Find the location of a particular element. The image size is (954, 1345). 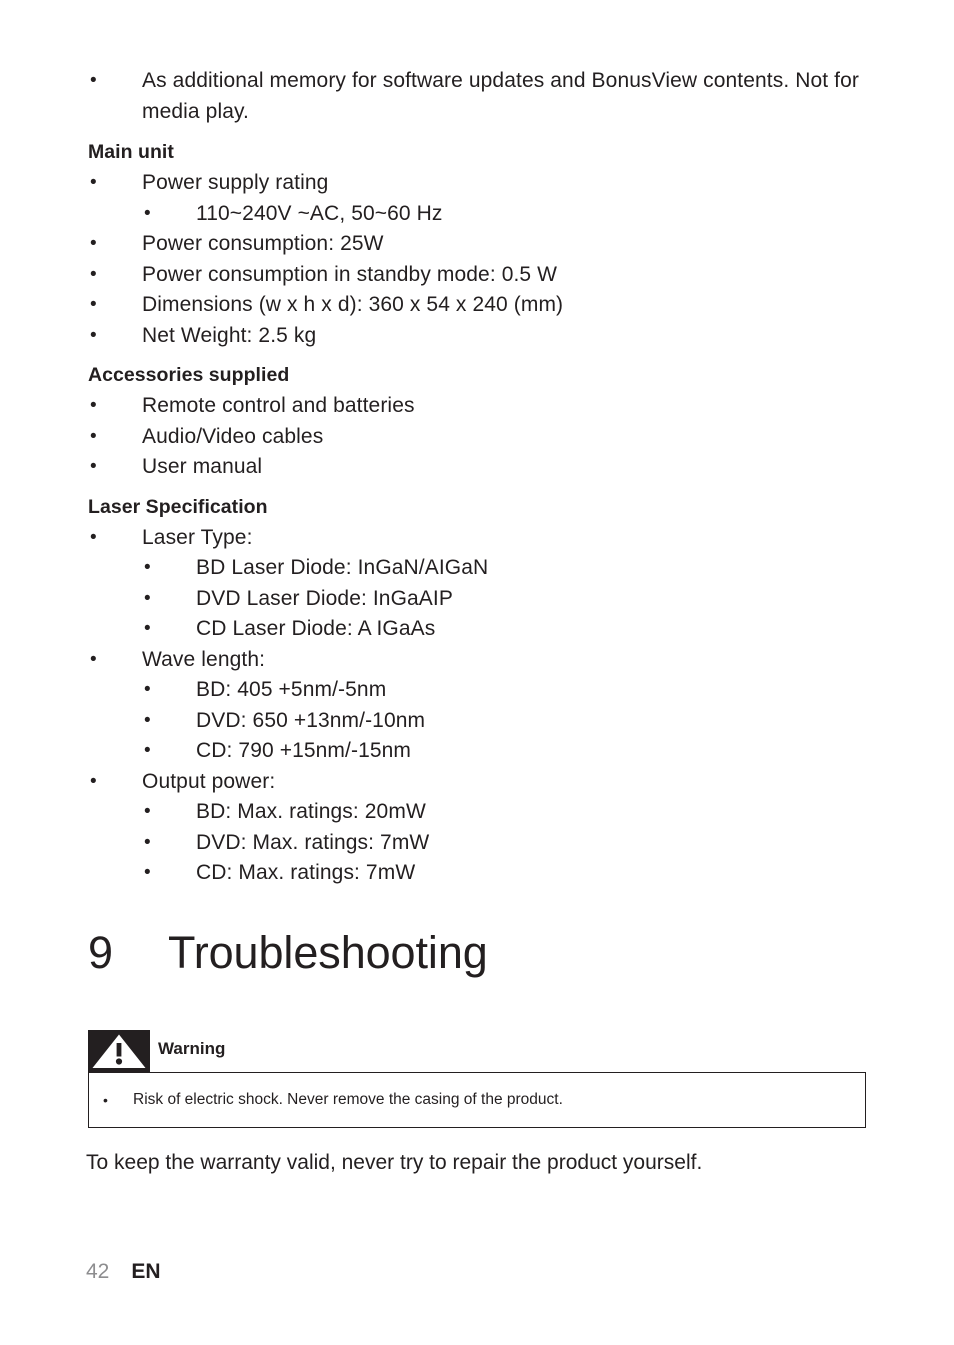

list-item: • Power supply rating is located at coordinates (488, 183).